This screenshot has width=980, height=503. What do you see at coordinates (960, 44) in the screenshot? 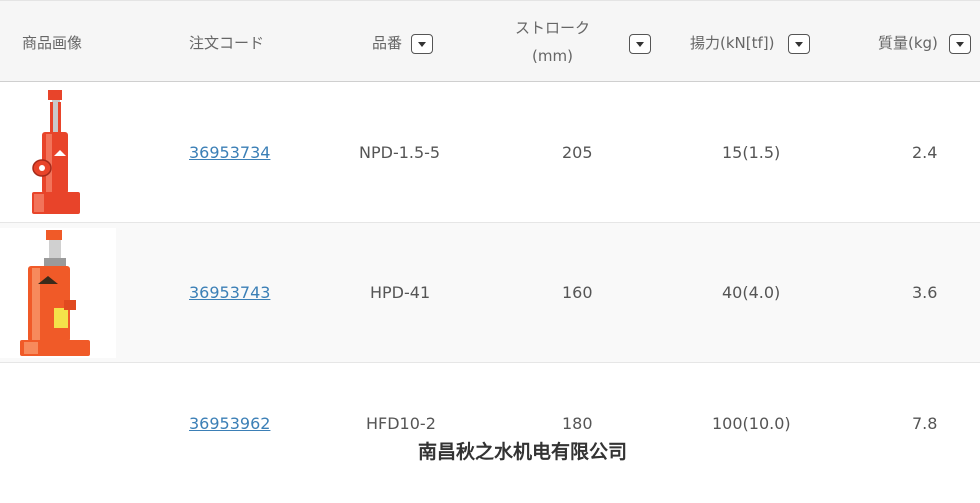
I see `mass-dropdown-button` at bounding box center [960, 44].